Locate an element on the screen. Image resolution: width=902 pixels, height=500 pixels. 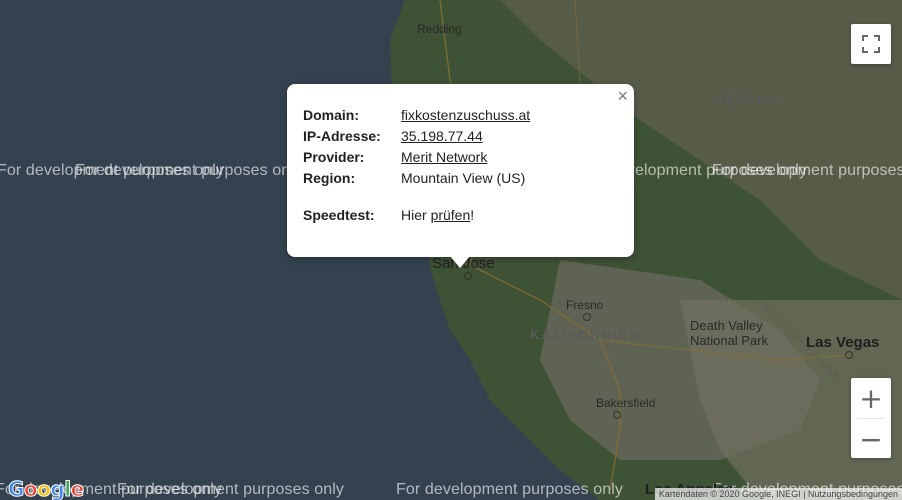
region-value: Mountain View (US) is located at coordinates (463, 177).